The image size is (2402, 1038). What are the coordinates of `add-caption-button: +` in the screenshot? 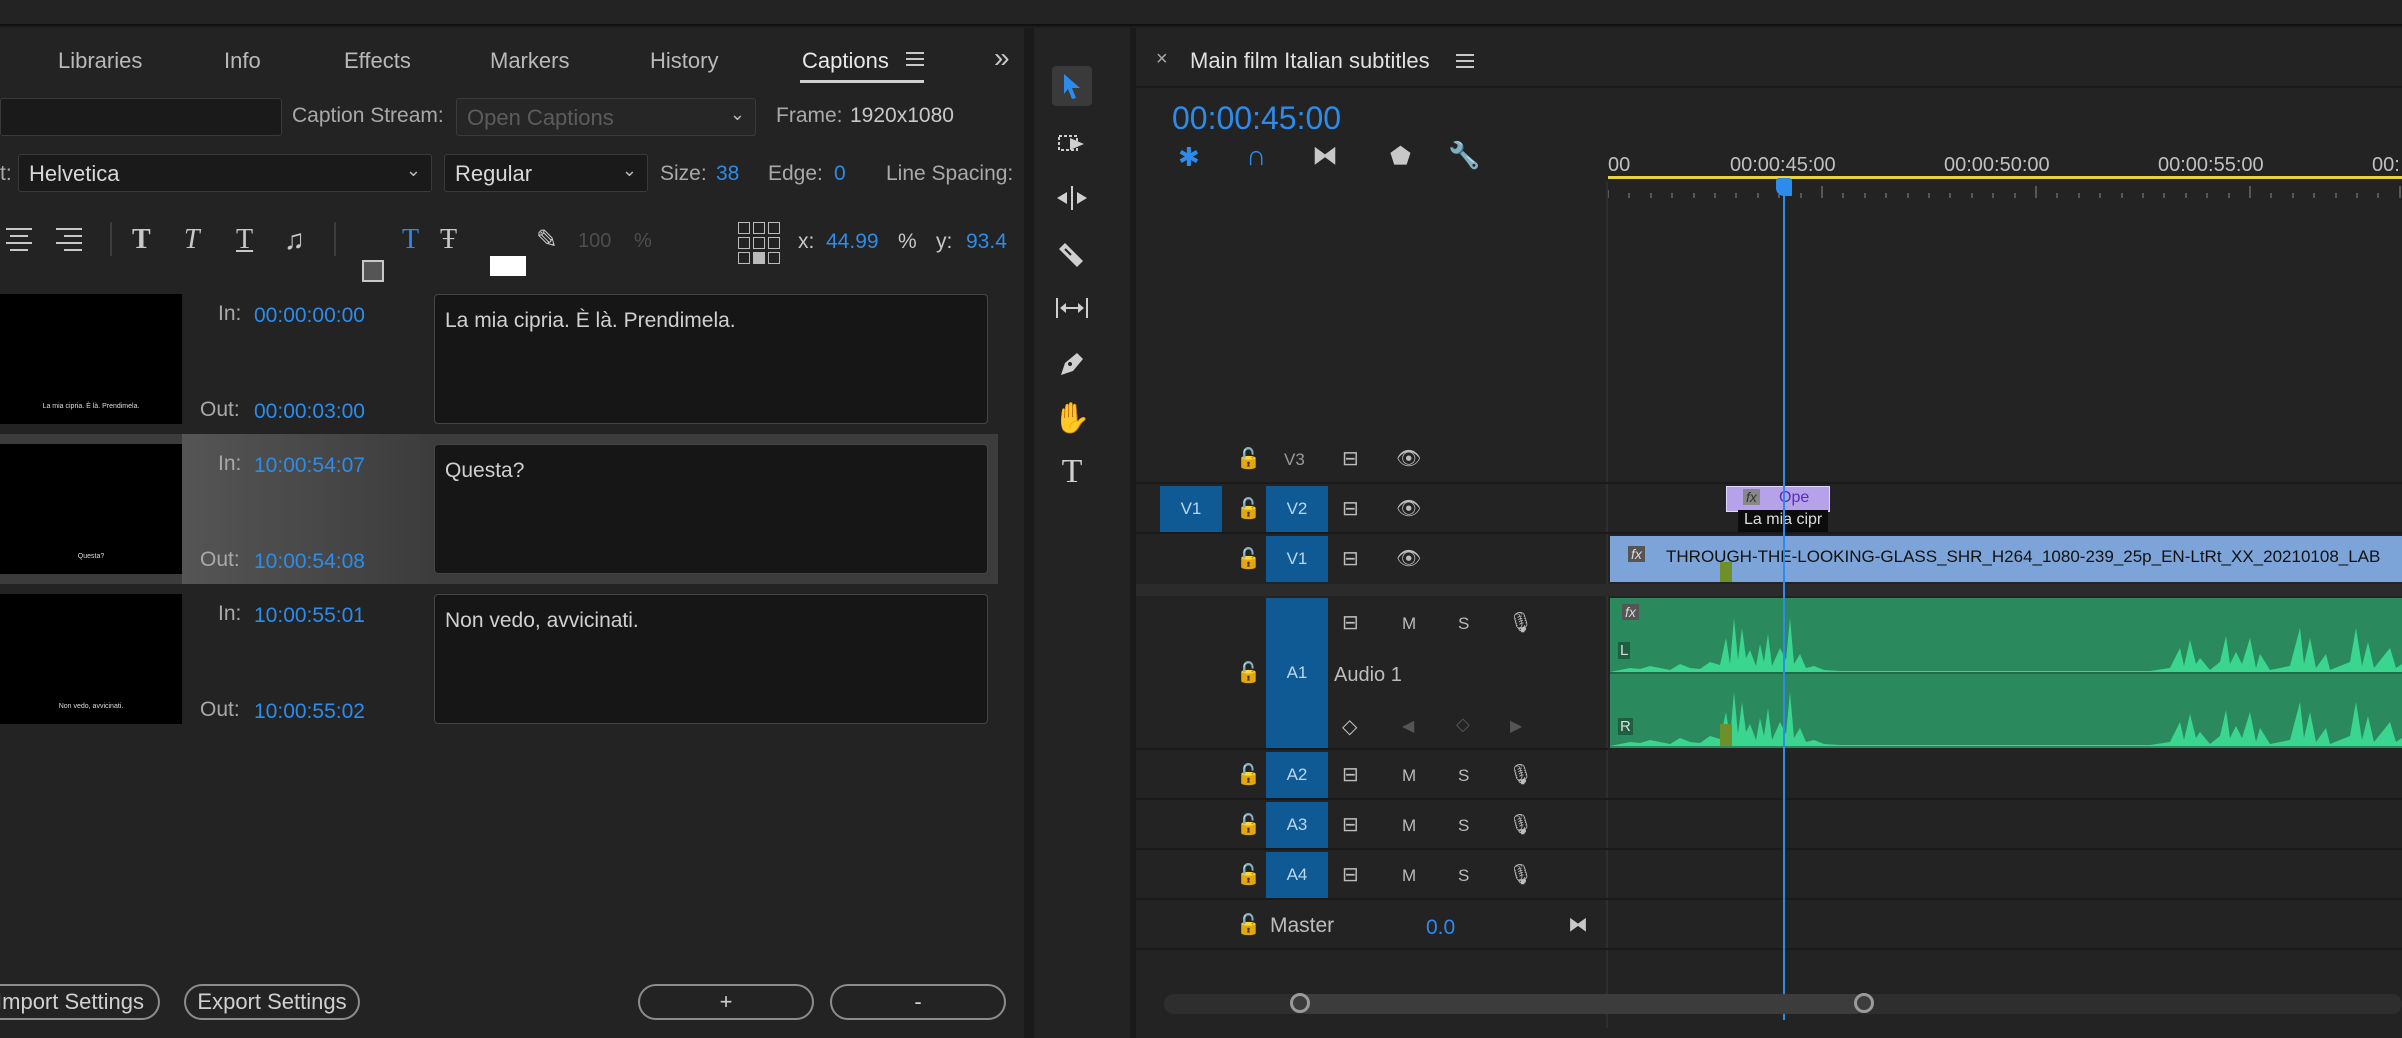 It's located at (726, 1002).